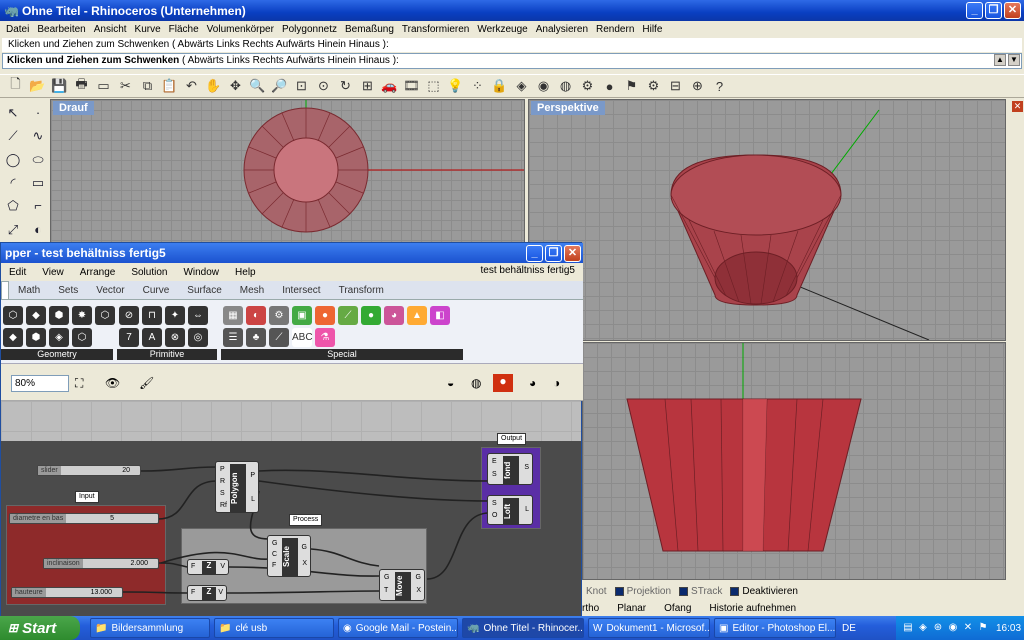 The image size is (1024, 640). I want to click on gh-maximize-button: ❐, so click(553, 253).